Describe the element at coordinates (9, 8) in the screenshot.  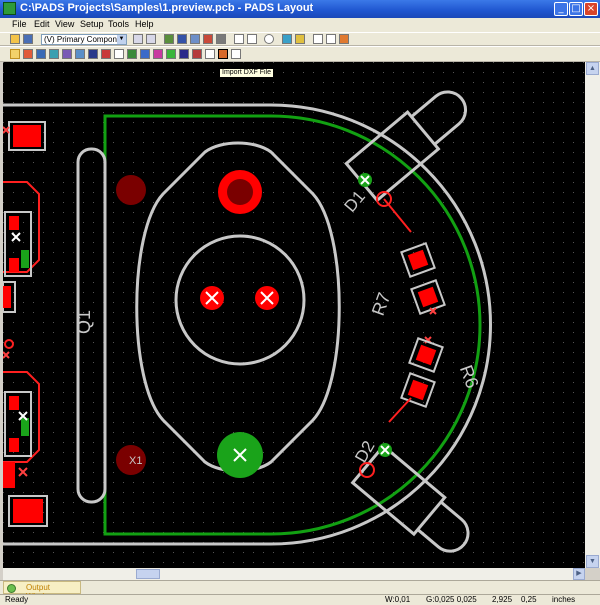
I see `app-icon` at that location.